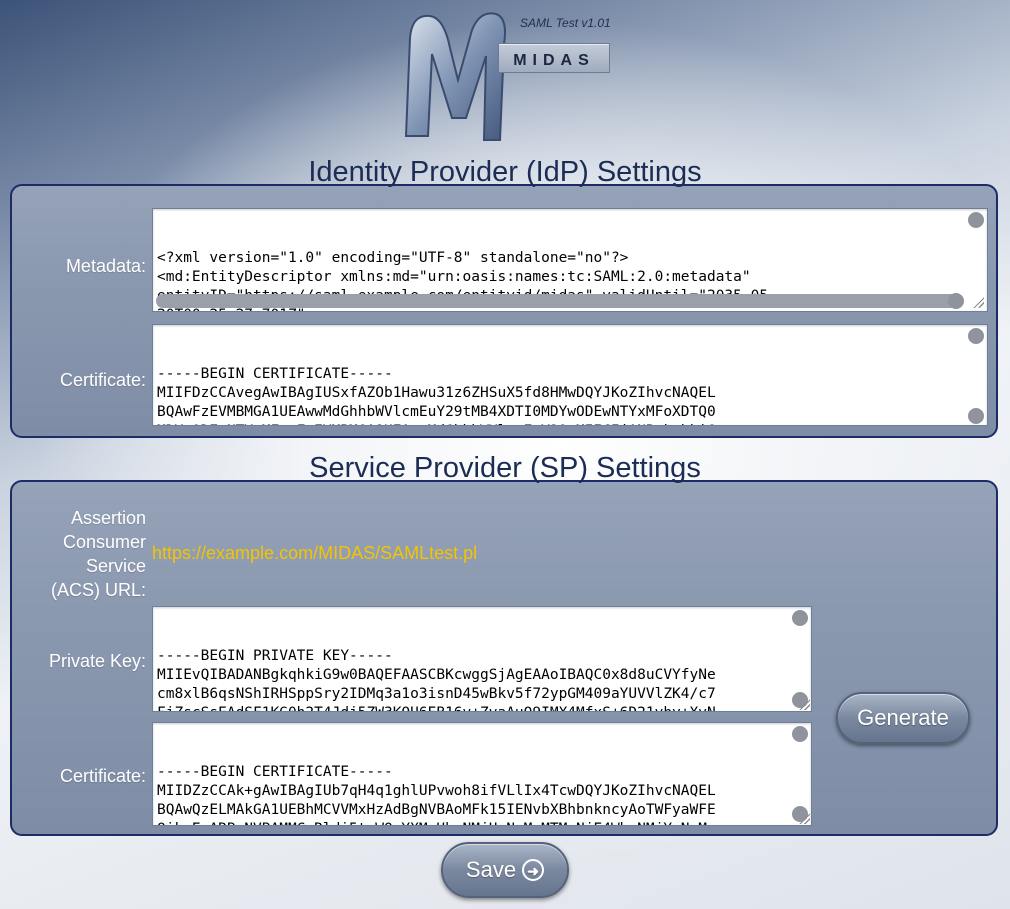 The width and height of the screenshot is (1010, 909). What do you see at coordinates (455, 76) in the screenshot?
I see `m-logo-icon` at bounding box center [455, 76].